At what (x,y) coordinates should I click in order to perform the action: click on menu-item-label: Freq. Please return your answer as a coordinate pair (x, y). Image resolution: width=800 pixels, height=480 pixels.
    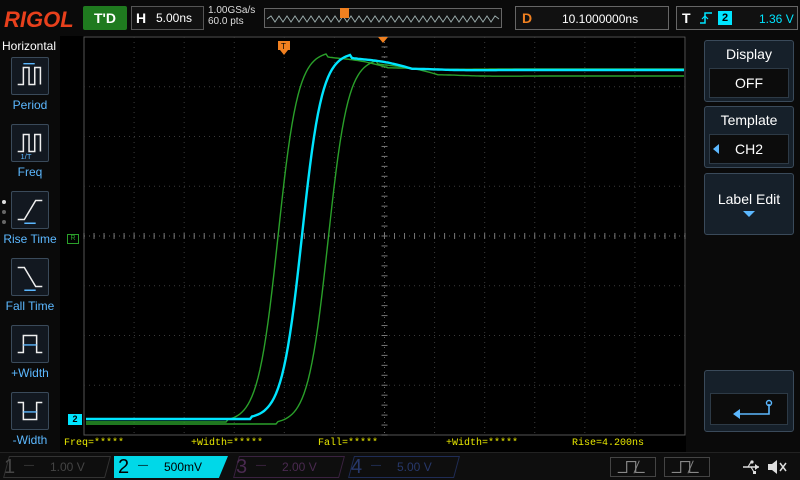
    Looking at the image, I should click on (30, 172).